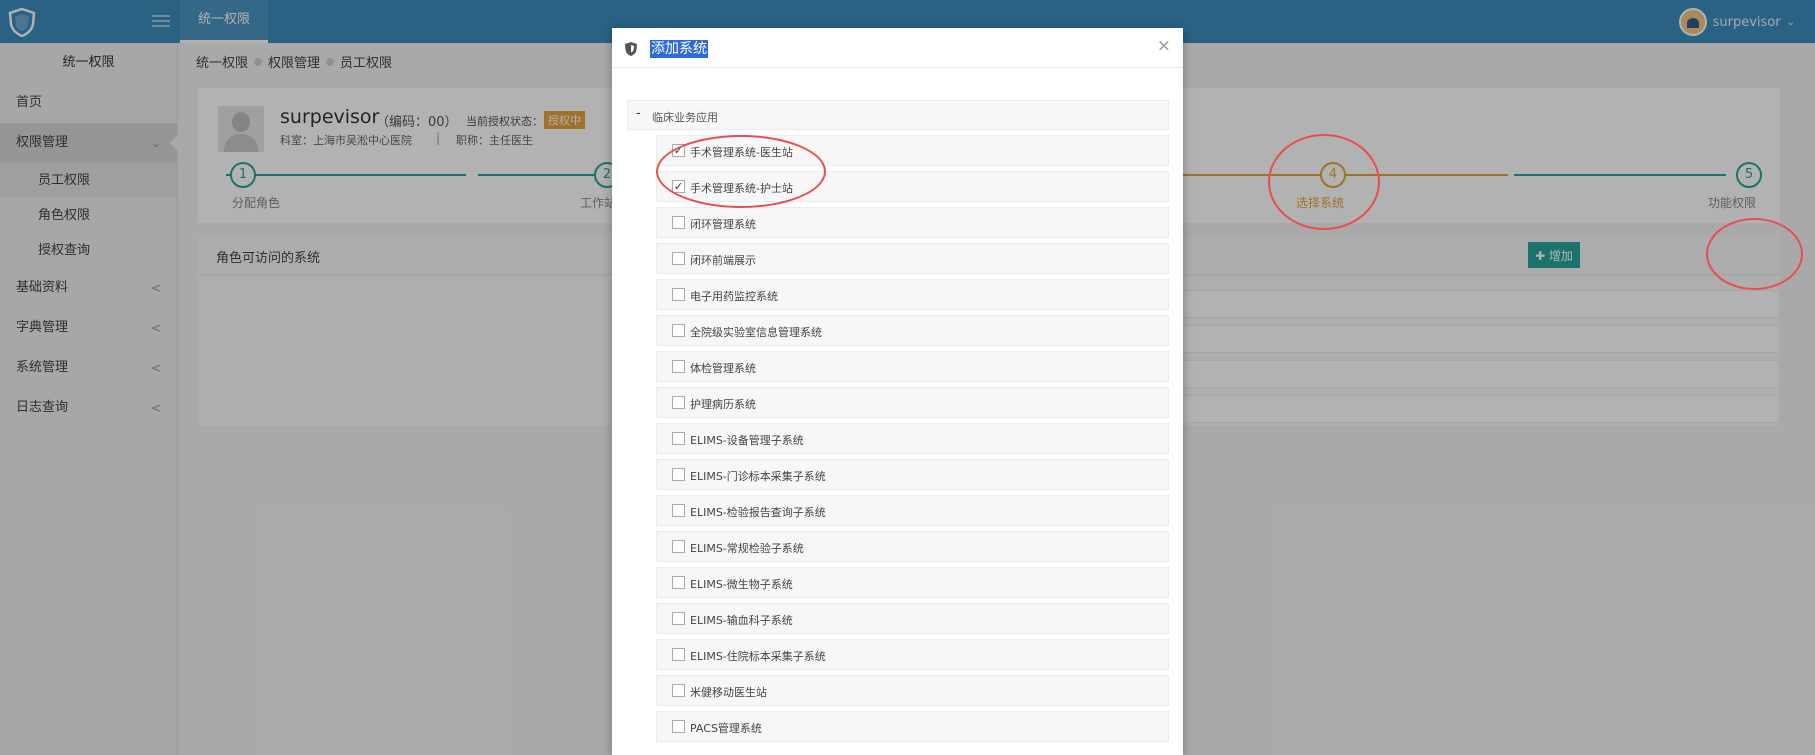  What do you see at coordinates (898, 115) in the screenshot?
I see `tree-group-clinical: - 临床业务应用` at bounding box center [898, 115].